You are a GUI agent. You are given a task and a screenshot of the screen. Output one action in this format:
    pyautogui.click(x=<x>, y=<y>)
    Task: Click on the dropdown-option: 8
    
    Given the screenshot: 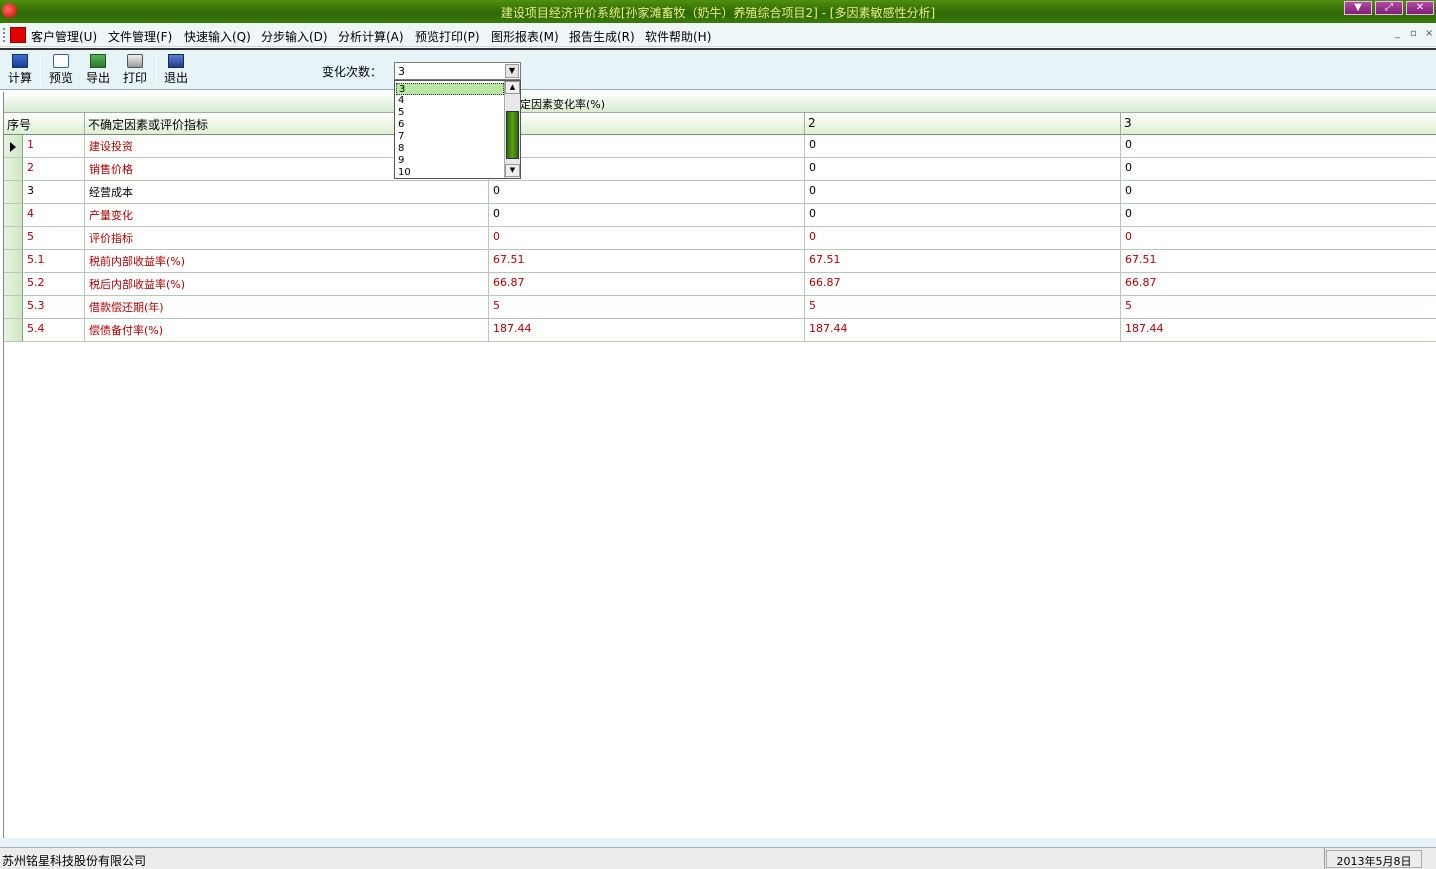 What is the action you would take?
    pyautogui.click(x=450, y=149)
    